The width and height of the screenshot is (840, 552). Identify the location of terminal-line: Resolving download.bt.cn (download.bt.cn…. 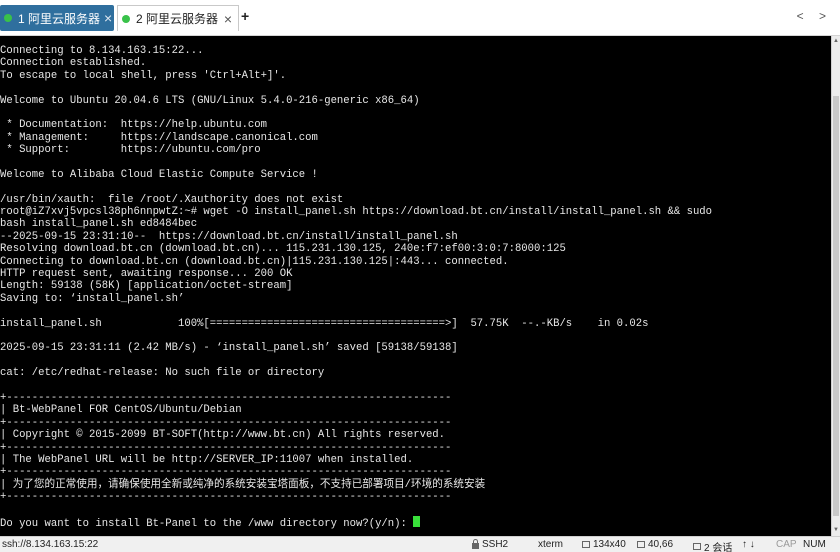
(283, 249).